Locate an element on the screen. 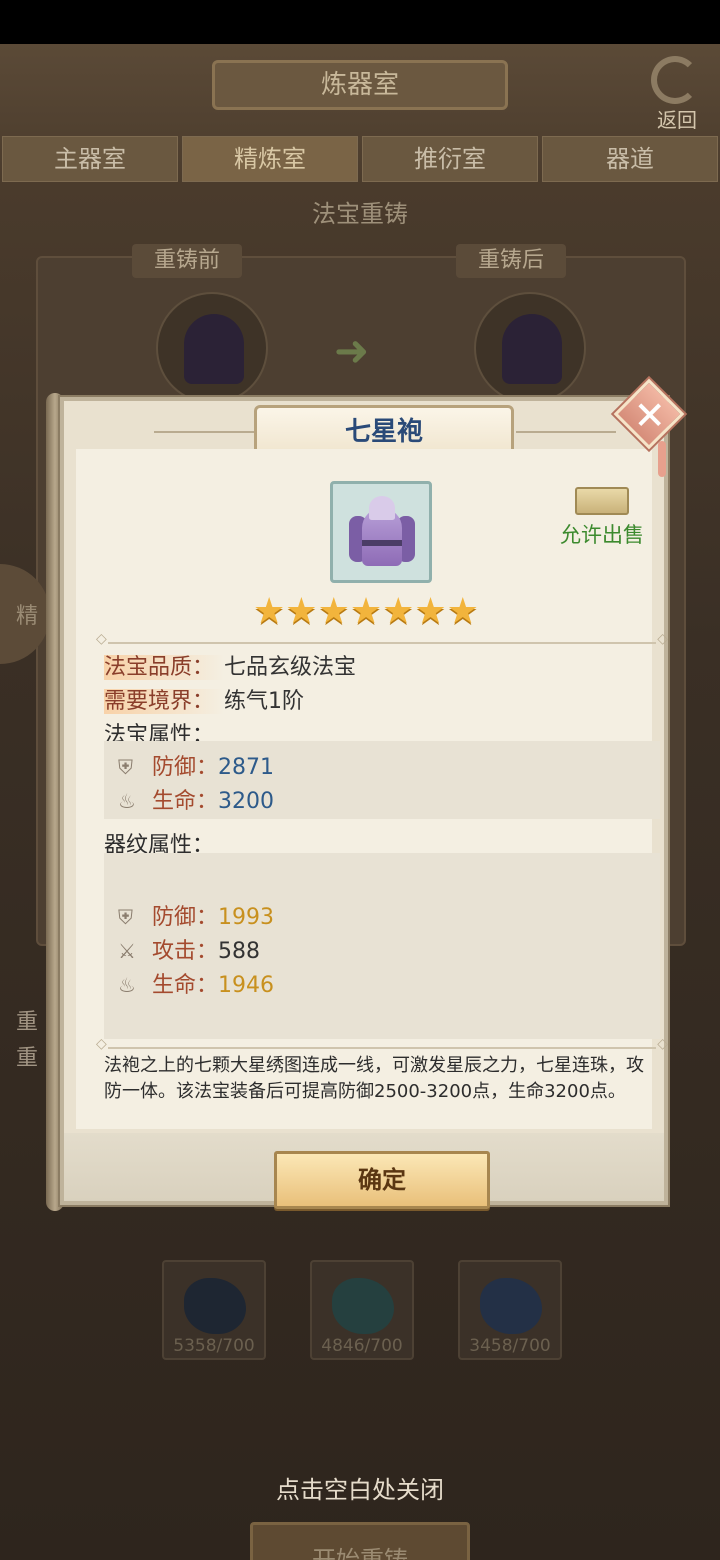 The width and height of the screenshot is (720, 1560). close-hint: 点击空白处关闭 is located at coordinates (360, 1487).